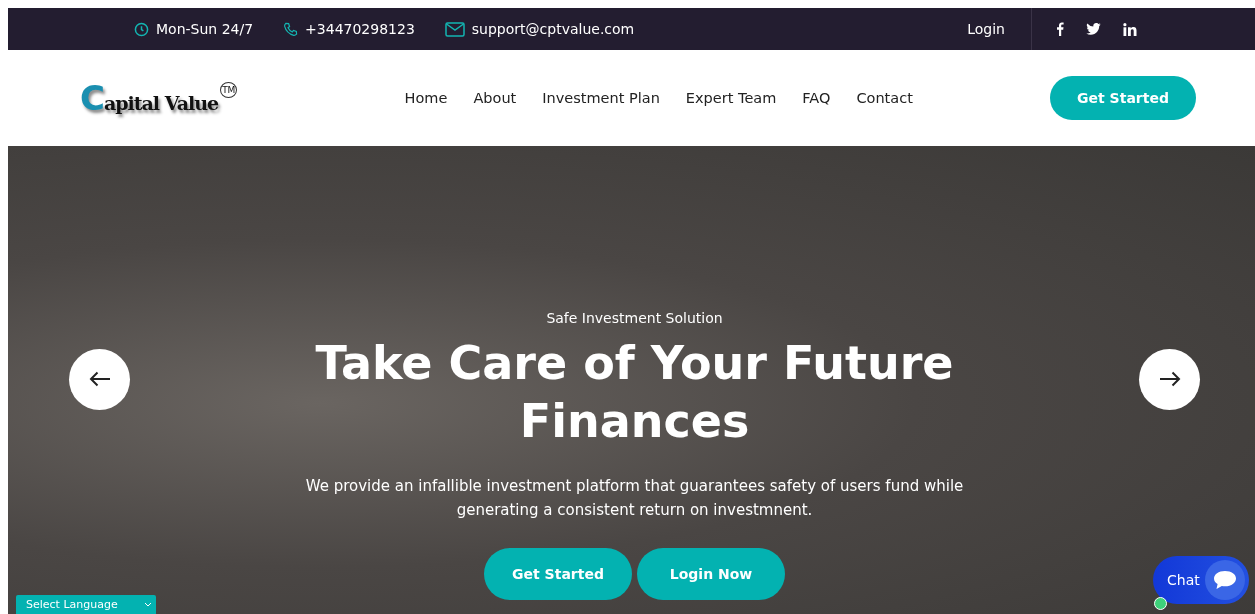  Describe the element at coordinates (141, 29) in the screenshot. I see `clock-icon` at that location.